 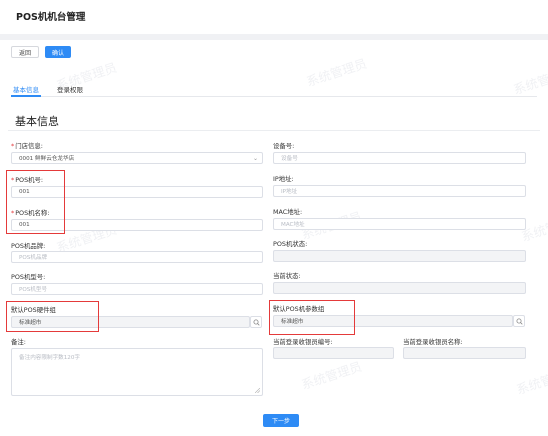 What do you see at coordinates (37, 121) in the screenshot?
I see `section-title: 基本信息` at bounding box center [37, 121].